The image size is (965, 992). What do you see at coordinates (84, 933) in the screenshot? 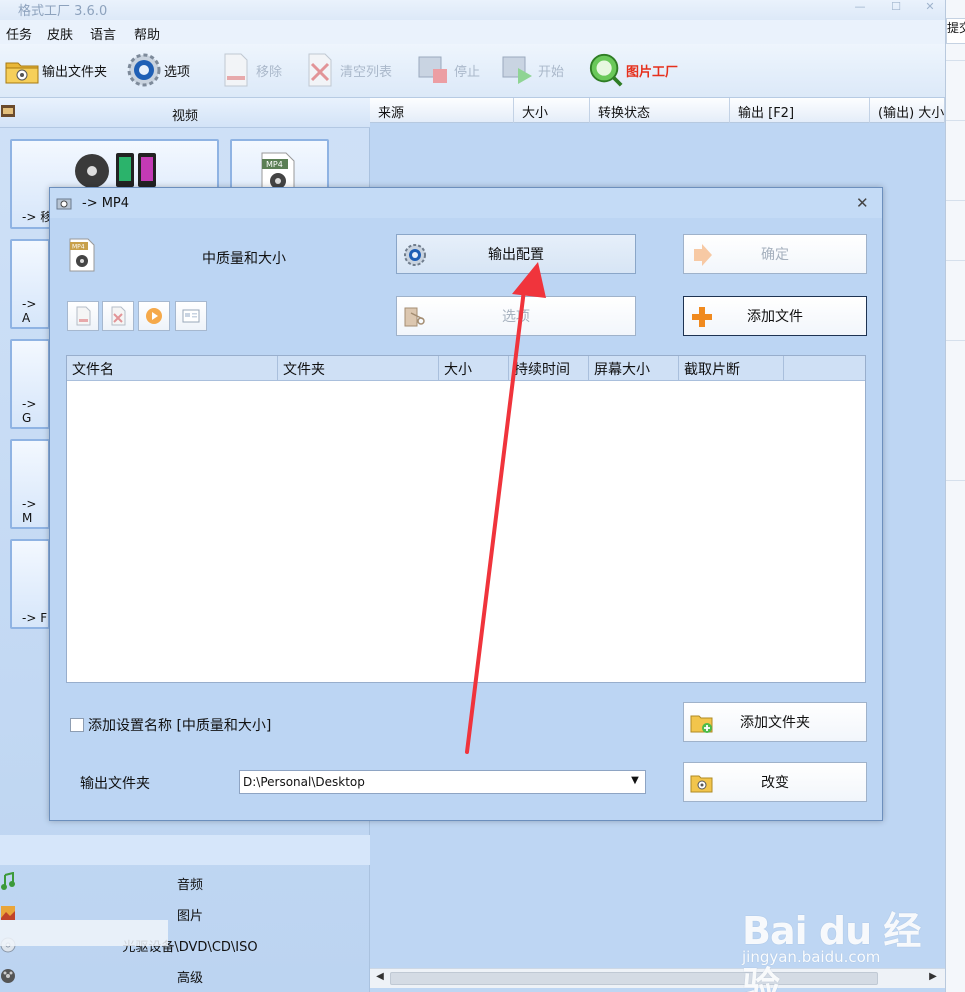
I see `overlay-strip` at bounding box center [84, 933].